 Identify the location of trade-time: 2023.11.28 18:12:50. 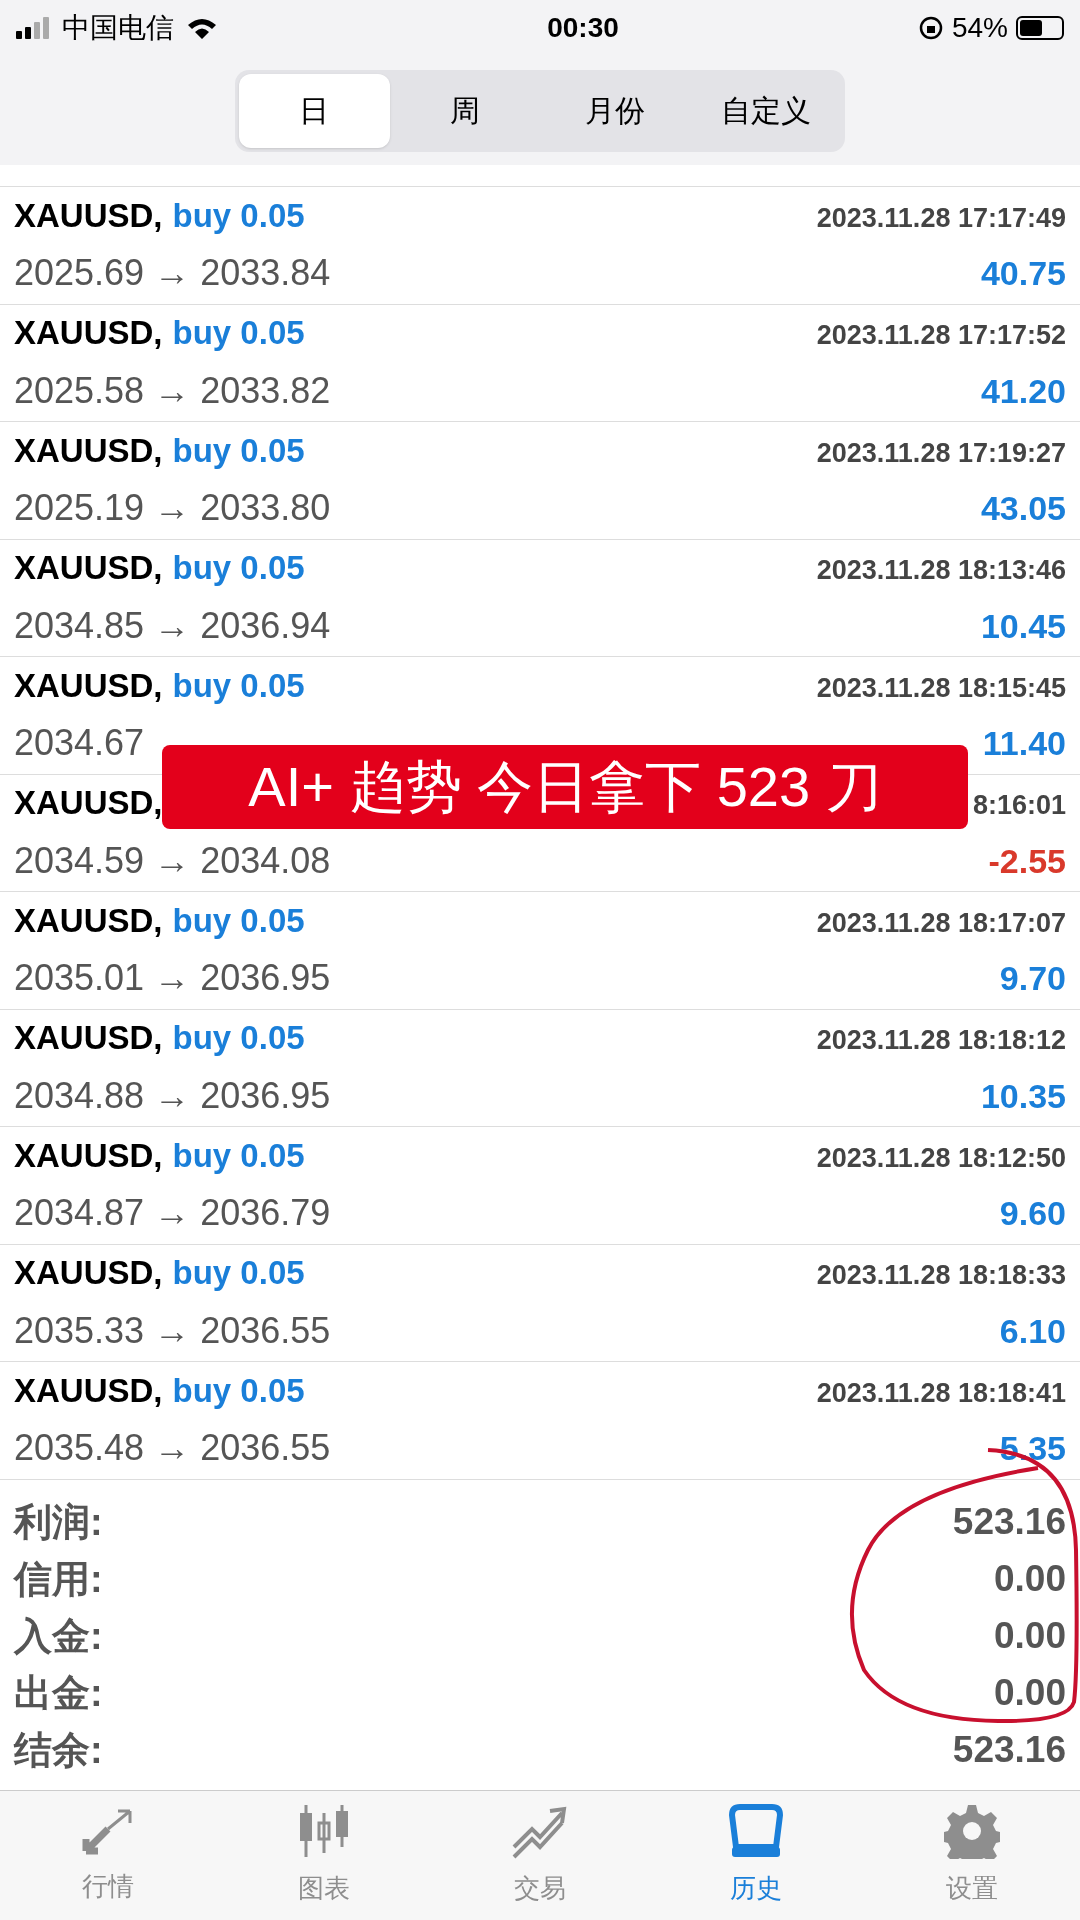
(941, 1158).